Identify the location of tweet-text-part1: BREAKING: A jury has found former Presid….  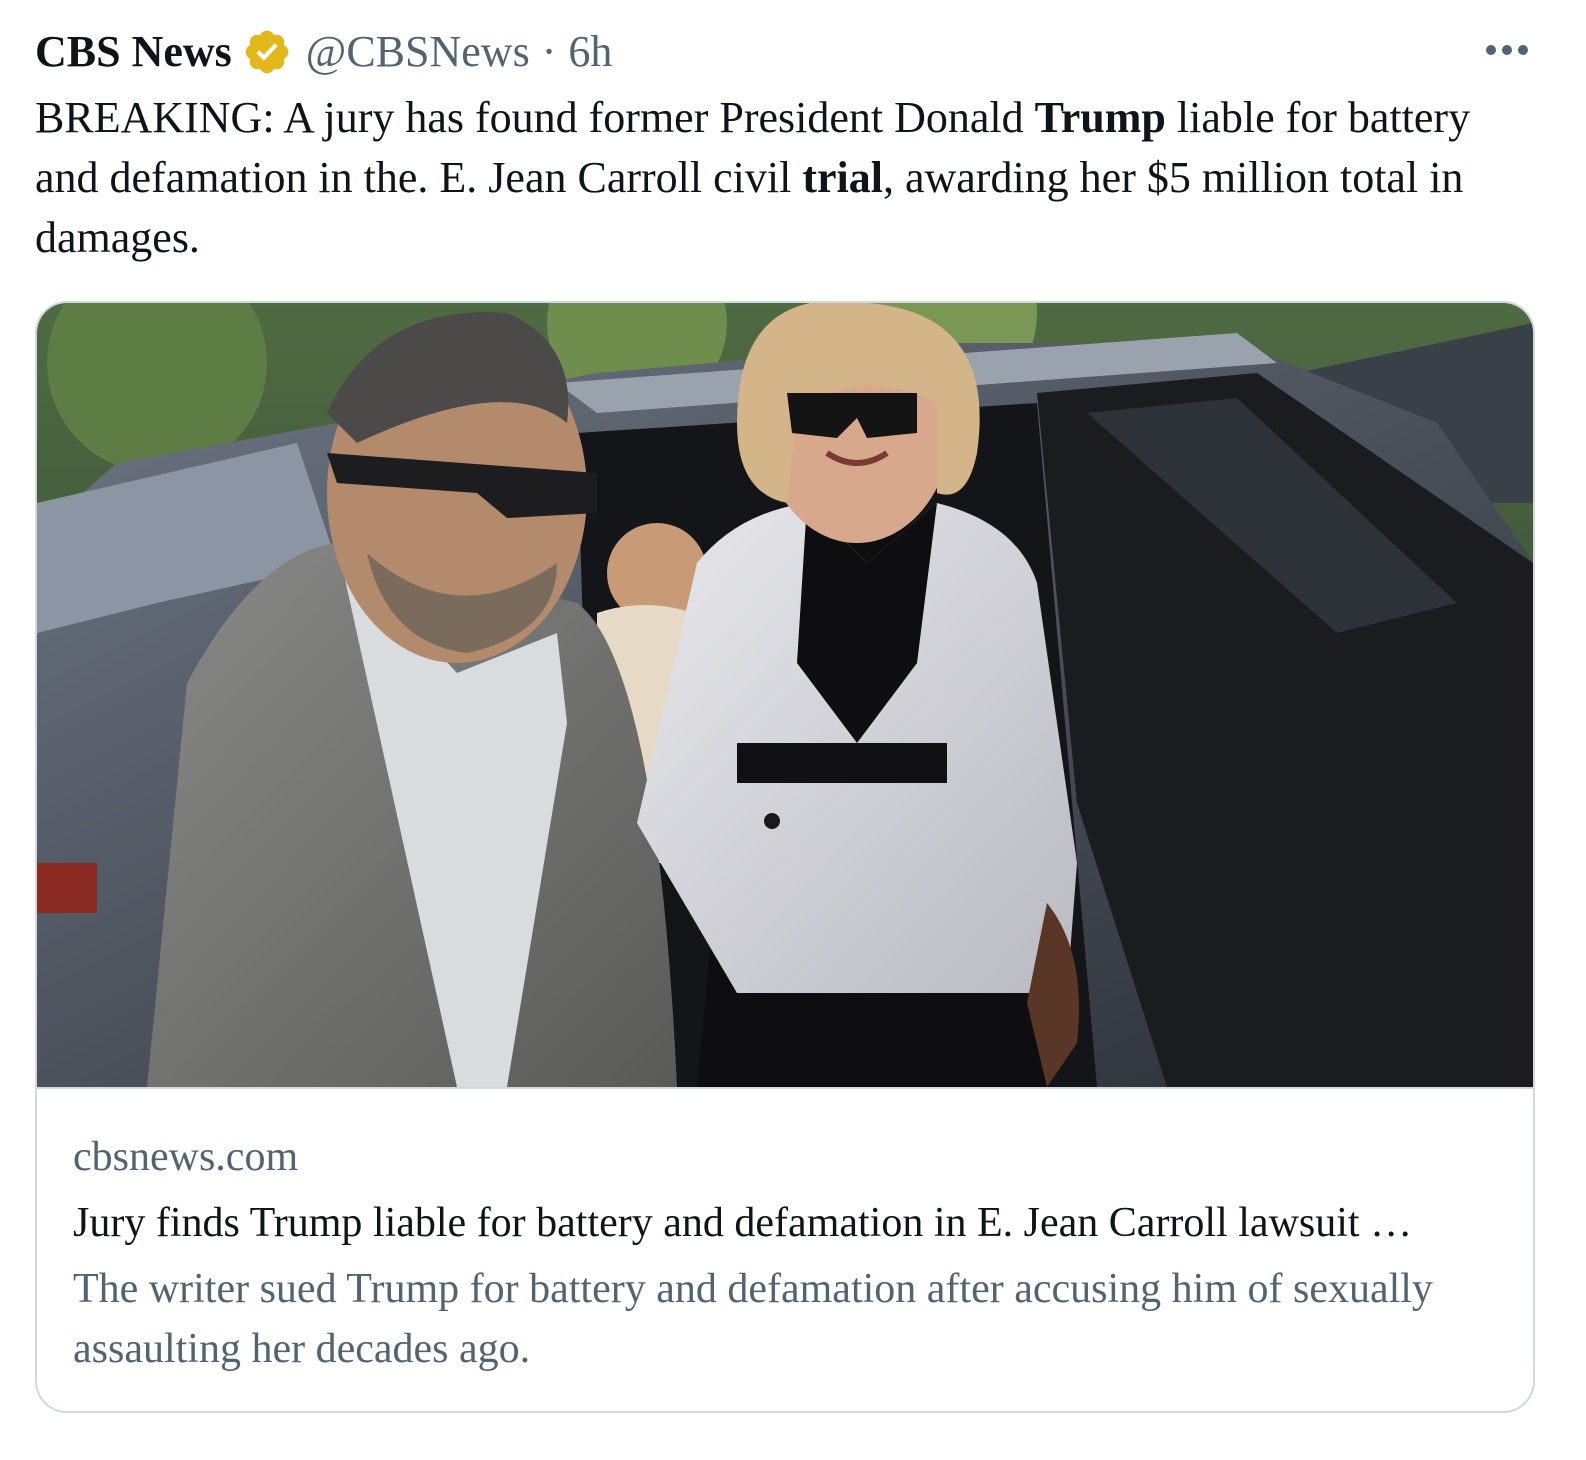
(535, 117).